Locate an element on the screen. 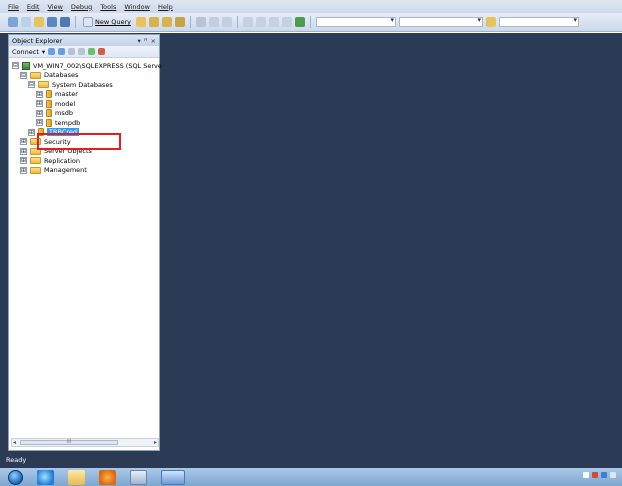  copy-icon is located at coordinates (214, 22).